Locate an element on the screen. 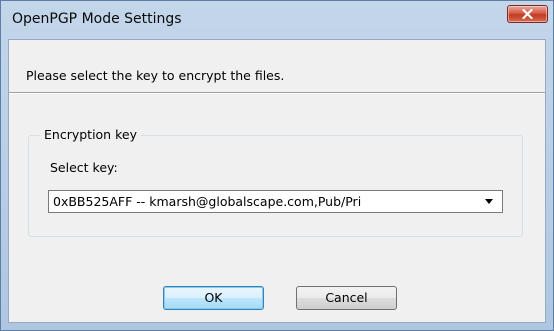  select-key-label: Select key: is located at coordinates (84, 167).